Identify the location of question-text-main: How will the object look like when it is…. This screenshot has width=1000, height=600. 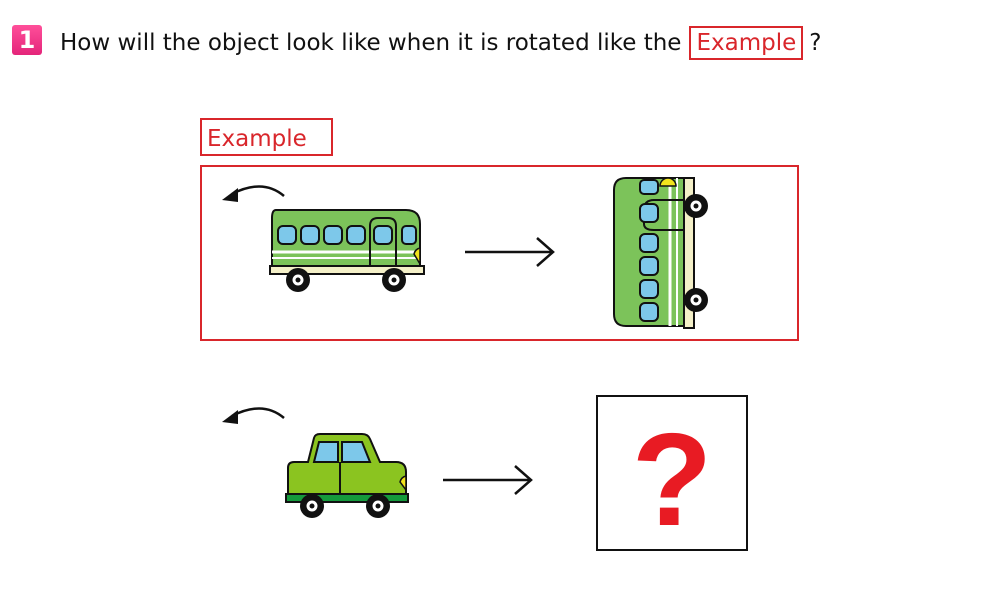
(371, 43).